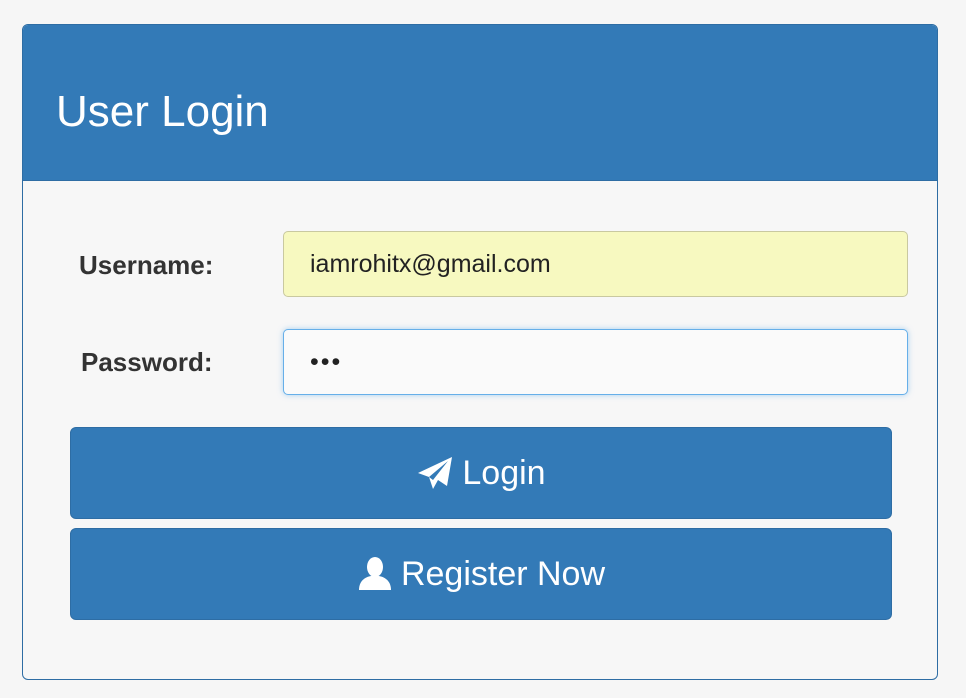  Describe the element at coordinates (147, 362) in the screenshot. I see `password-label: Password:` at that location.